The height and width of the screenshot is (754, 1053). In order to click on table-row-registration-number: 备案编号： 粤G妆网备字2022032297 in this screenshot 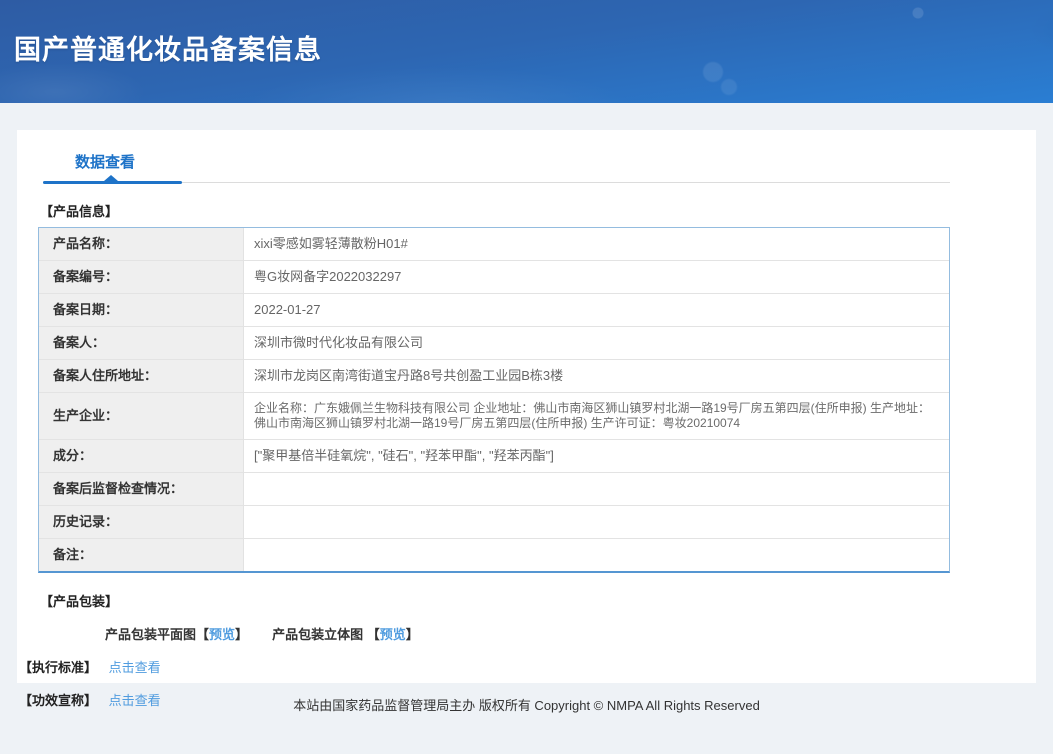, I will do `click(494, 277)`.